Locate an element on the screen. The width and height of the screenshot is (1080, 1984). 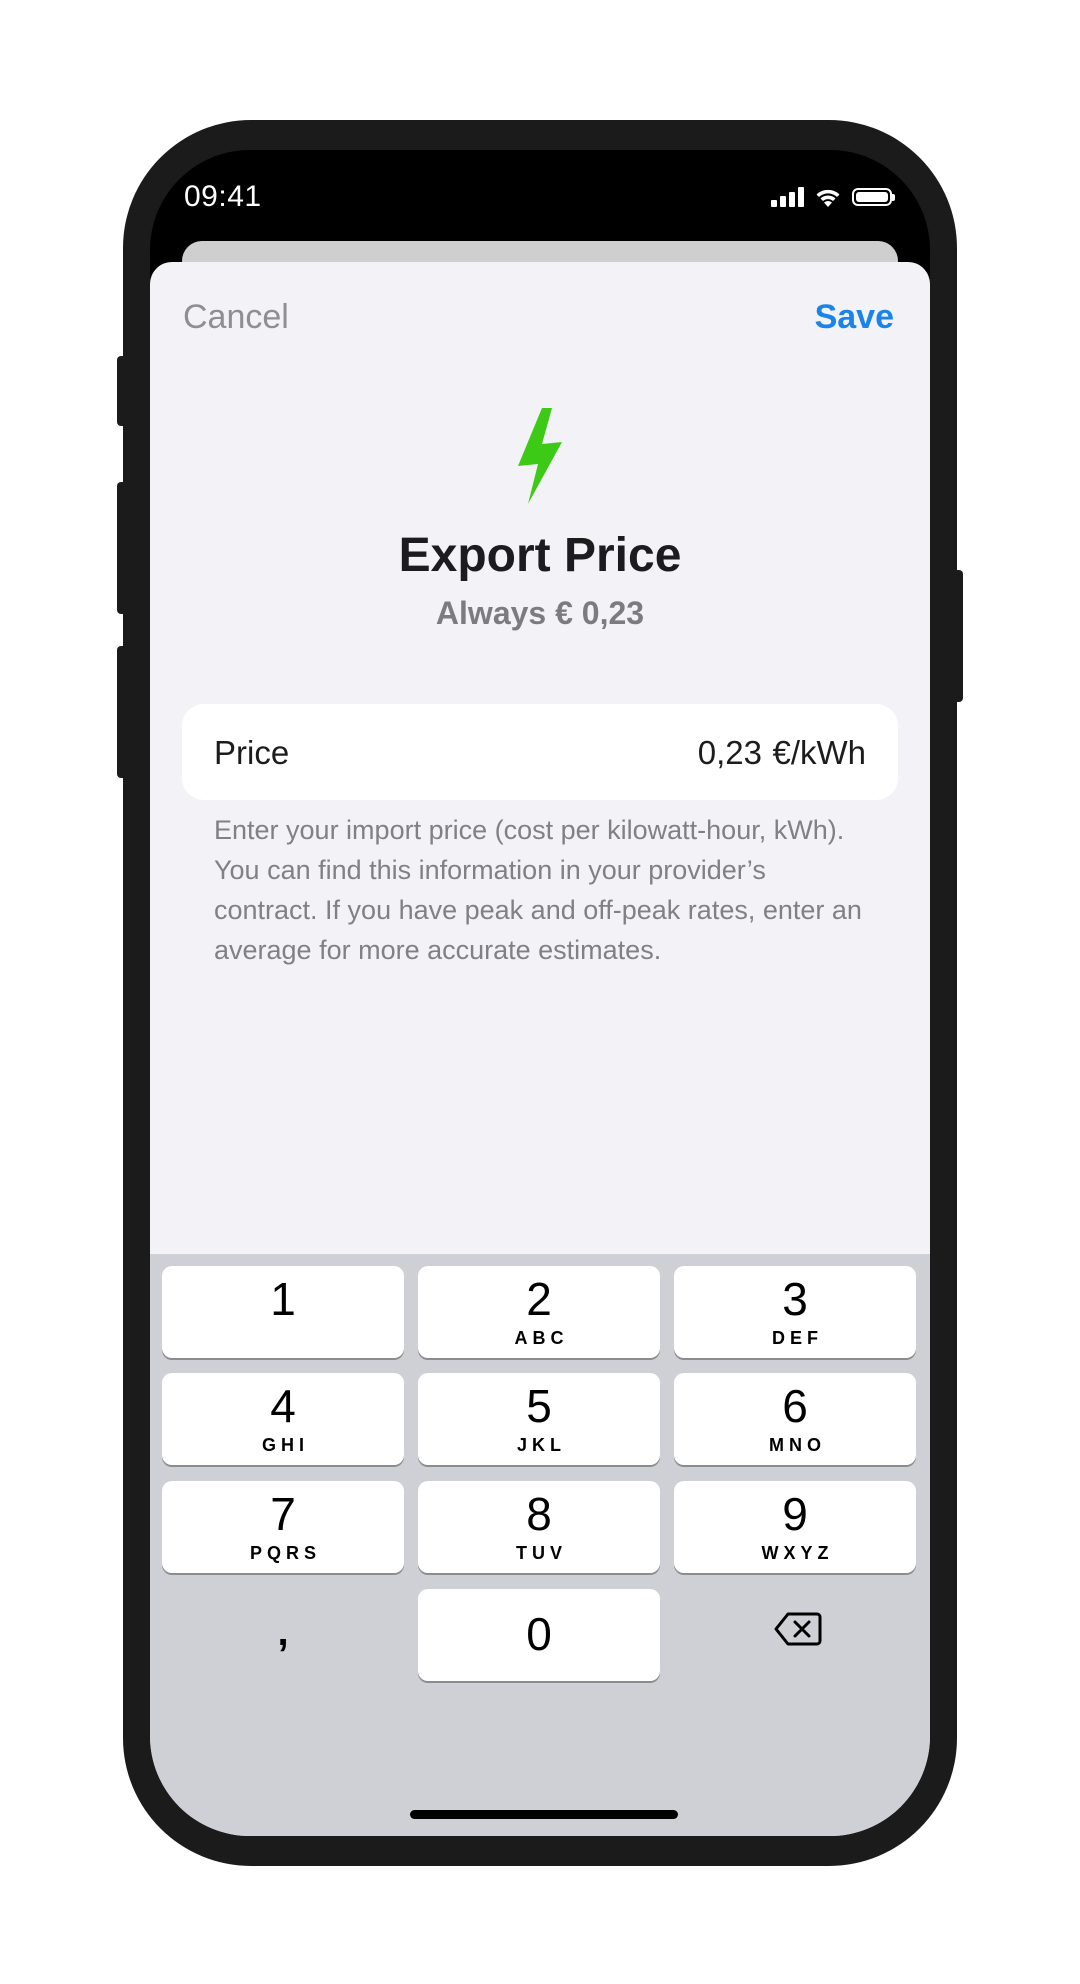
delete-backspace-icon is located at coordinates (798, 1629).